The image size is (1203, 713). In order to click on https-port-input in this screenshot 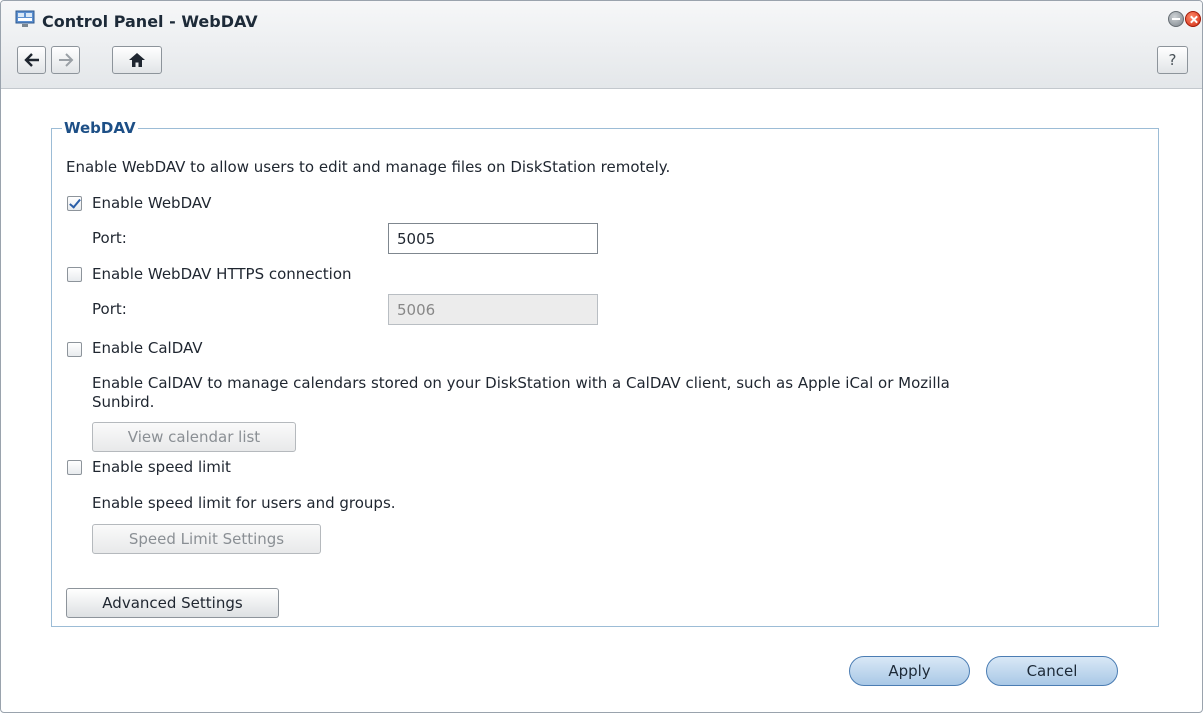, I will do `click(493, 309)`.